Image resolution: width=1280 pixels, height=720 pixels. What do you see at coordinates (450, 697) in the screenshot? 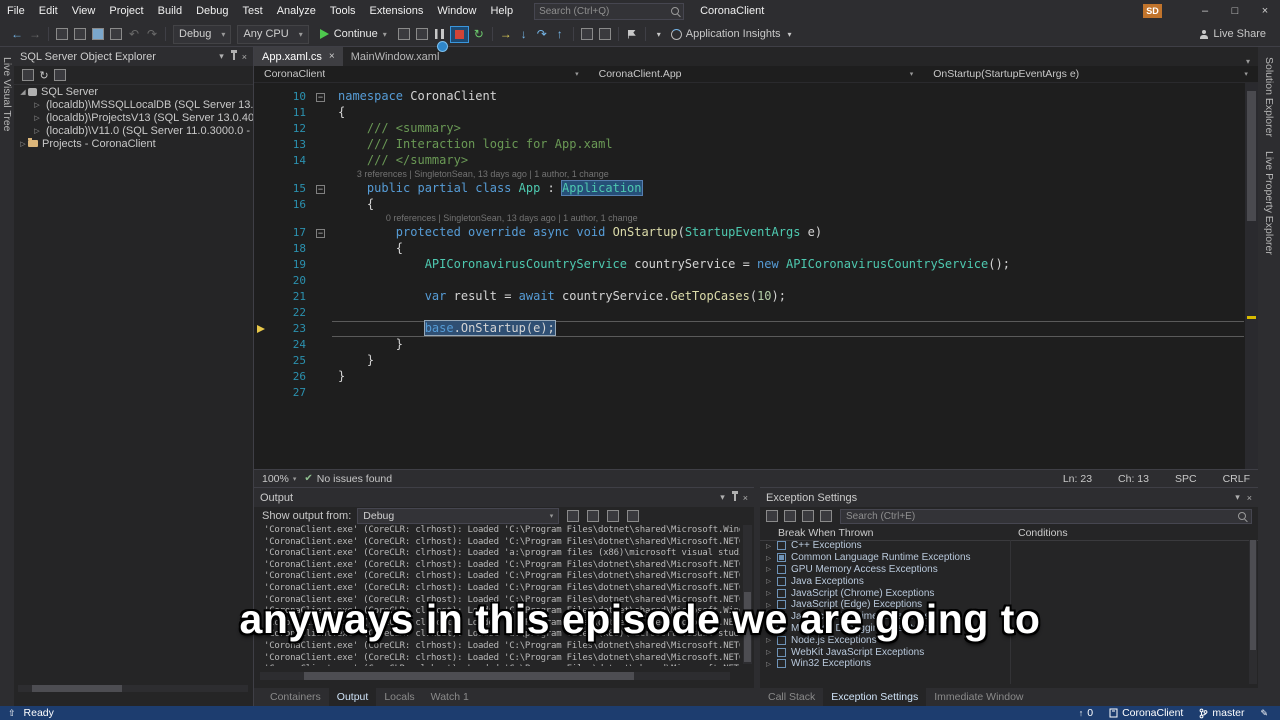
I see `tab-watch-1: Watch 1` at bounding box center [450, 697].